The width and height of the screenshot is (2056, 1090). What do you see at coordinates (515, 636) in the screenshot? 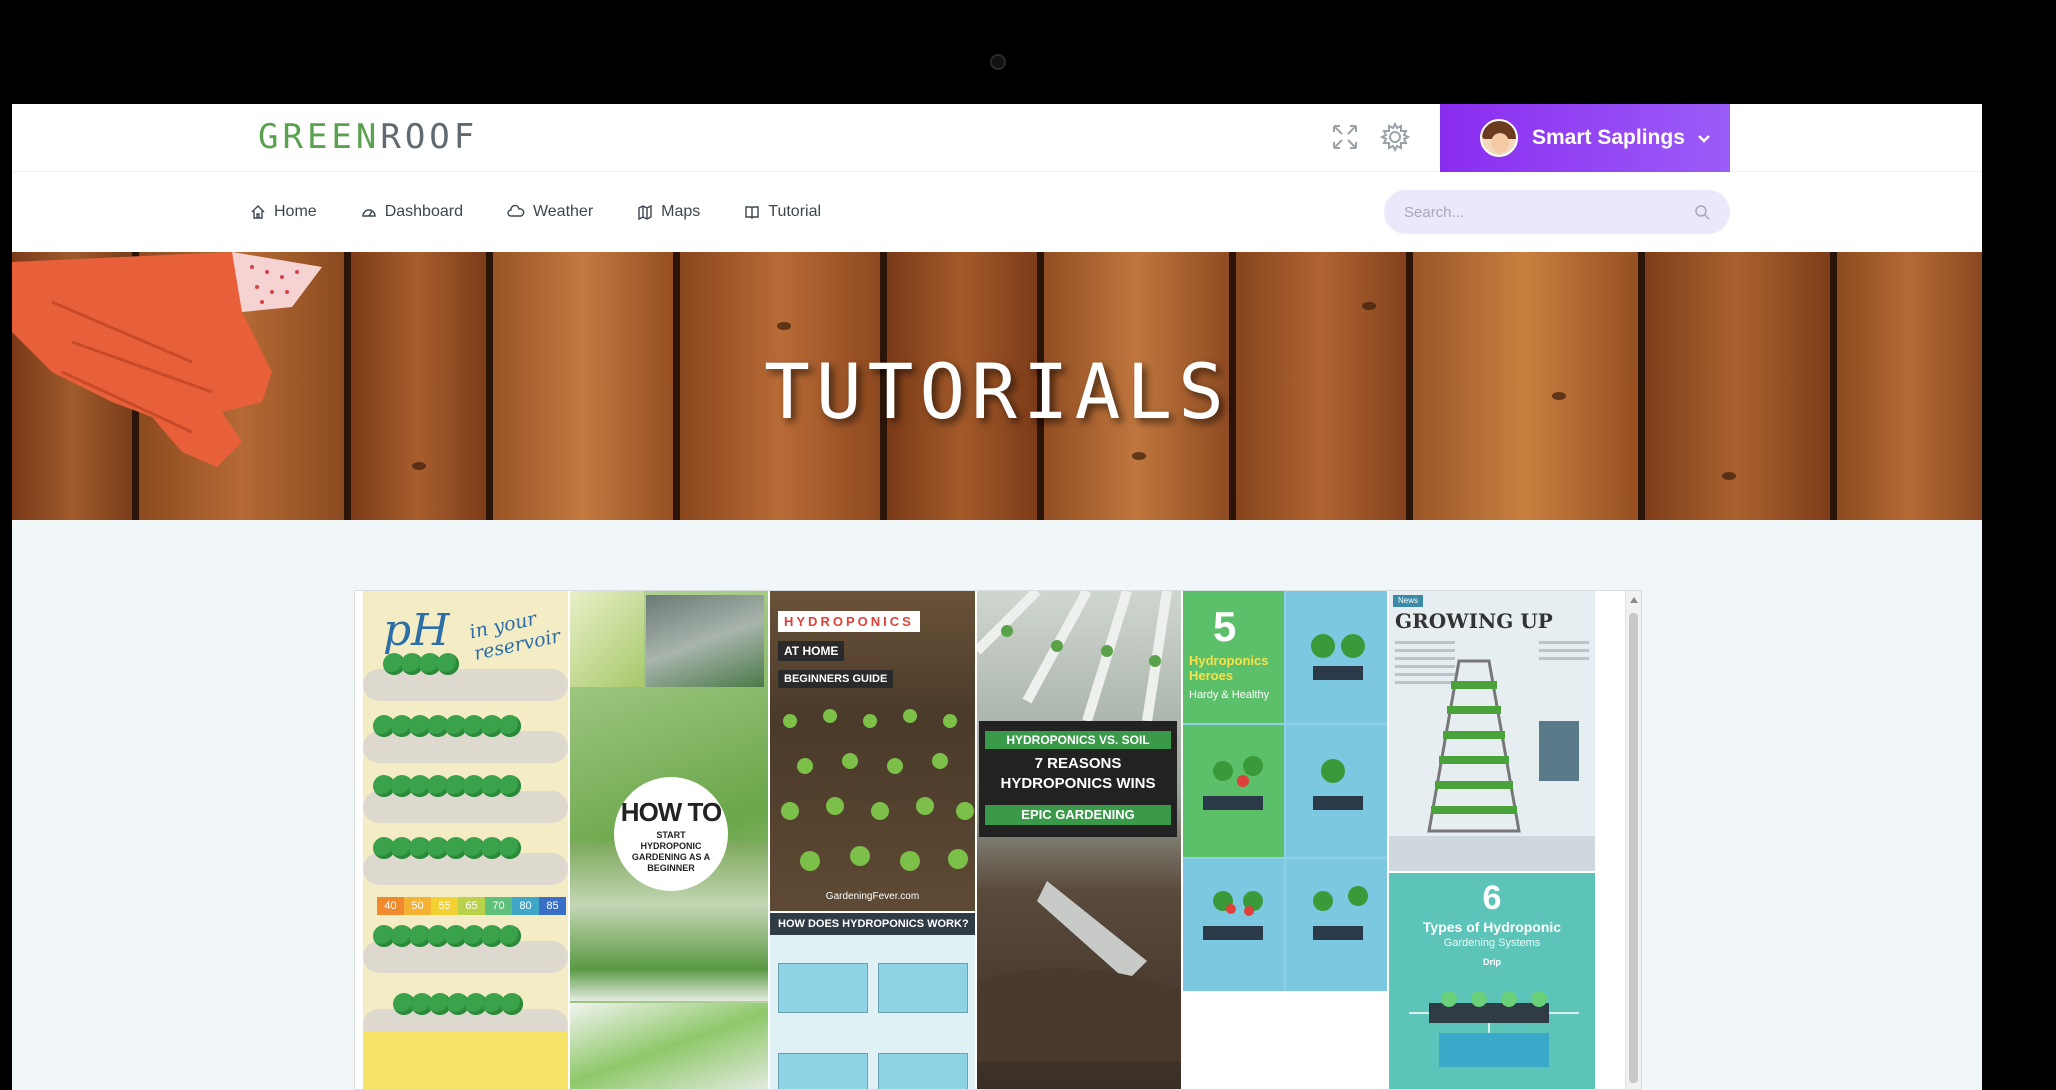
I see `ph-subtitle: in your reservoir` at bounding box center [515, 636].